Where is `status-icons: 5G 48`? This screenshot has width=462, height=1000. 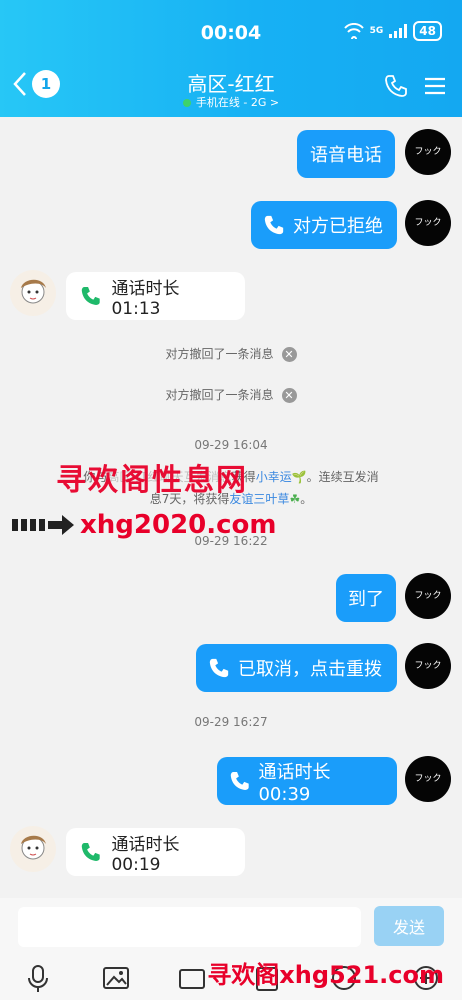
status-icons: 5G 48 is located at coordinates (392, 31).